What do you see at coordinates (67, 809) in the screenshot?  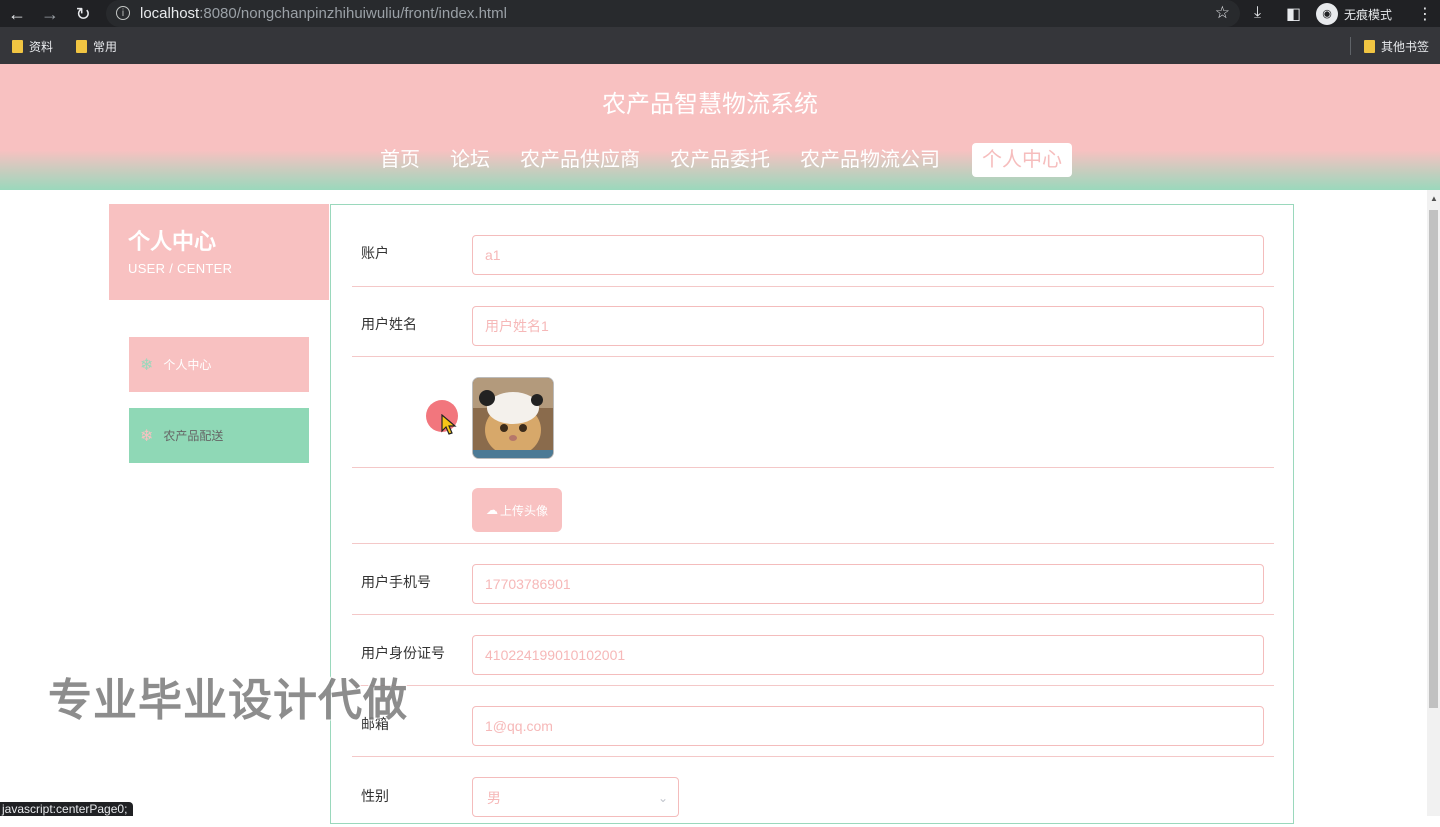 I see `status-bar: javascript:centerPage0;` at bounding box center [67, 809].